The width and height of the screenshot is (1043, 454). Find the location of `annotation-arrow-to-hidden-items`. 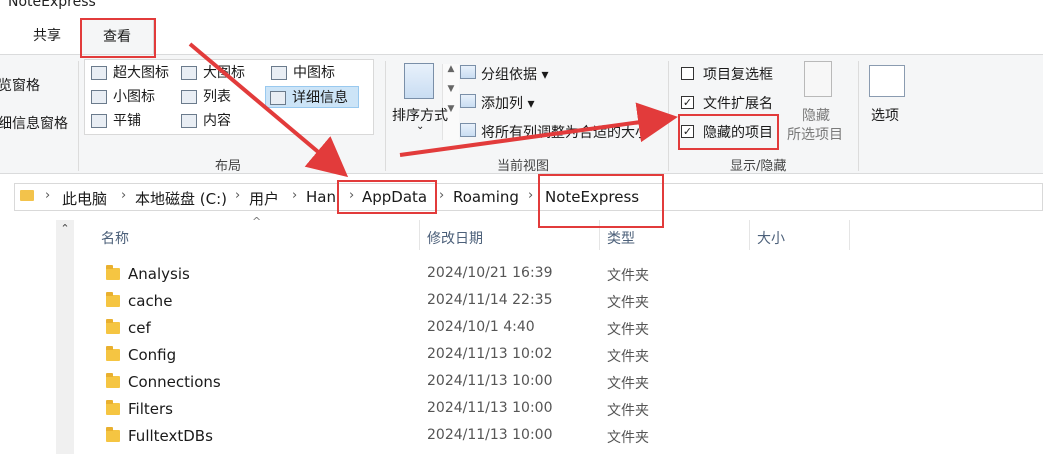

annotation-arrow-to-hidden-items is located at coordinates (538, 129).